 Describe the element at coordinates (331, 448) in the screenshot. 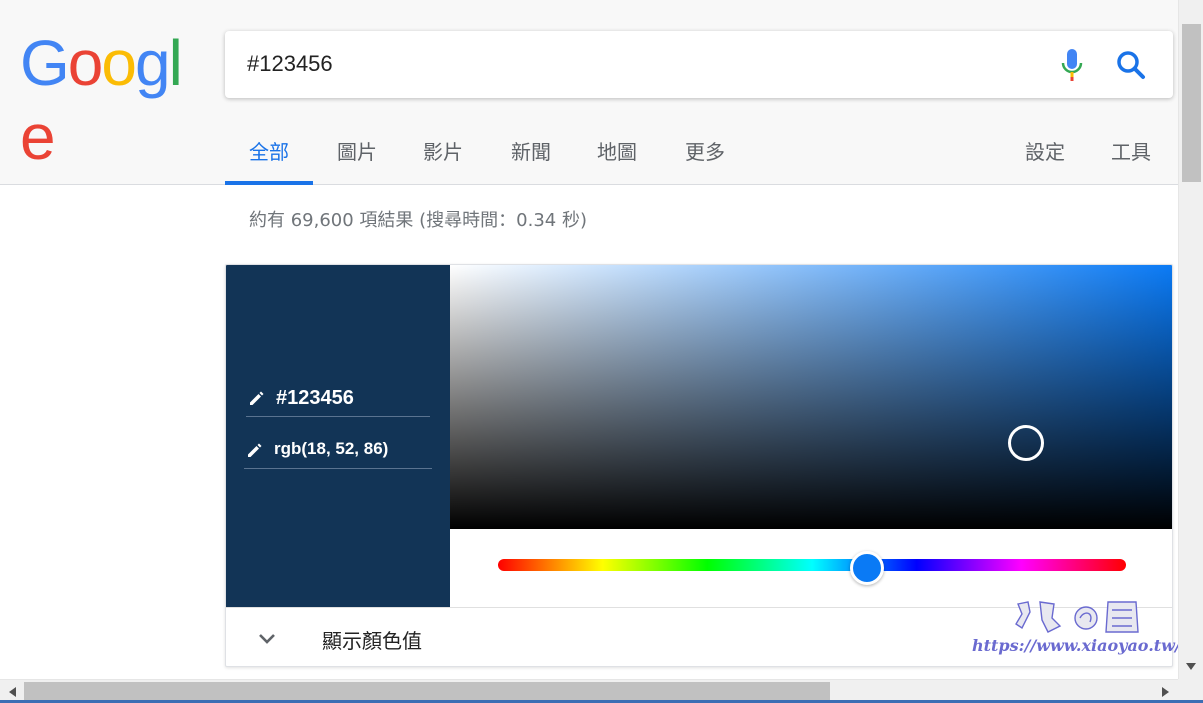

I see `rgb-value: rgb(18, 52, 86)` at that location.